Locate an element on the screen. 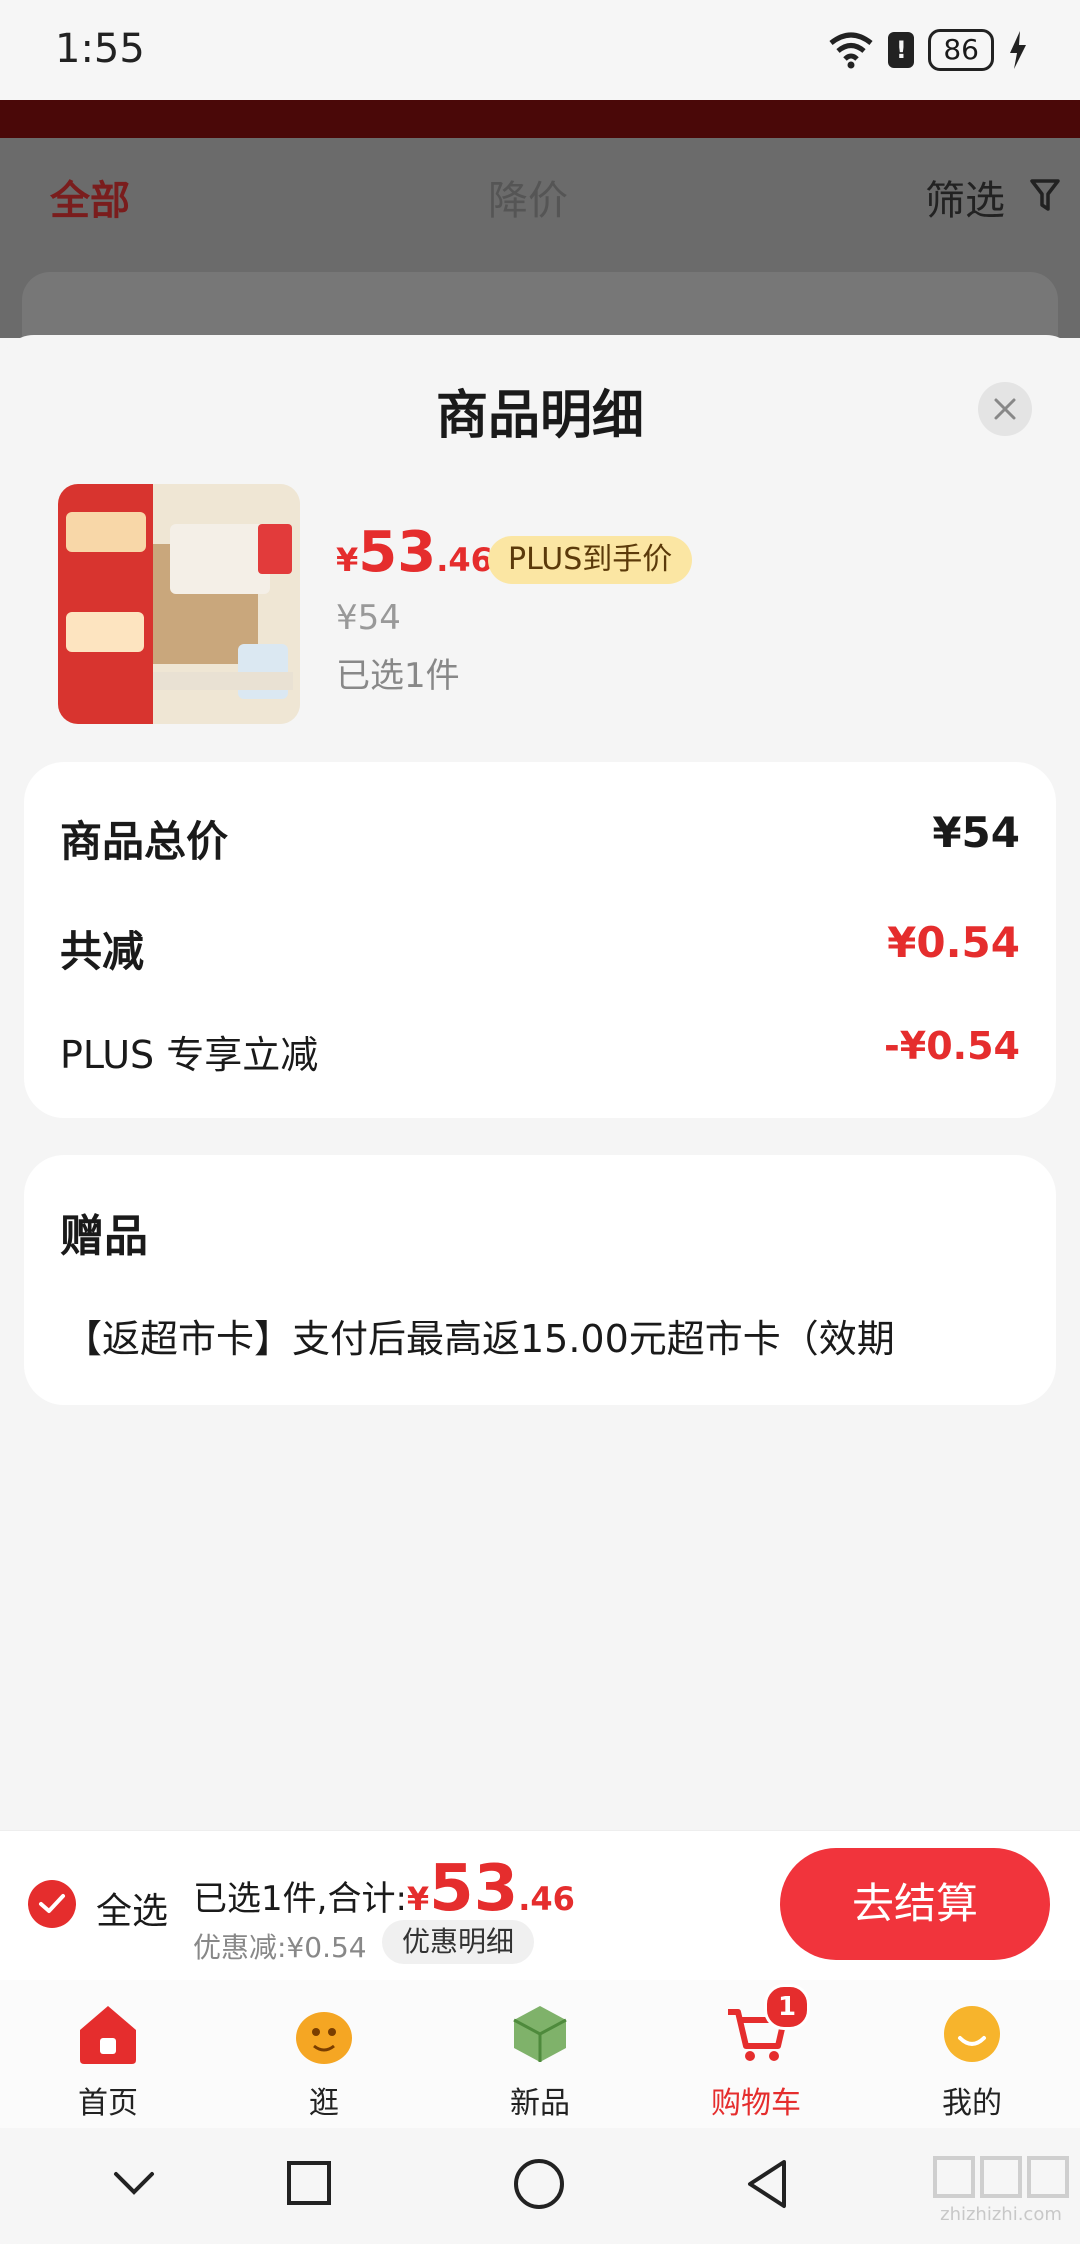  checkout-button: 去结算 is located at coordinates (915, 1904).